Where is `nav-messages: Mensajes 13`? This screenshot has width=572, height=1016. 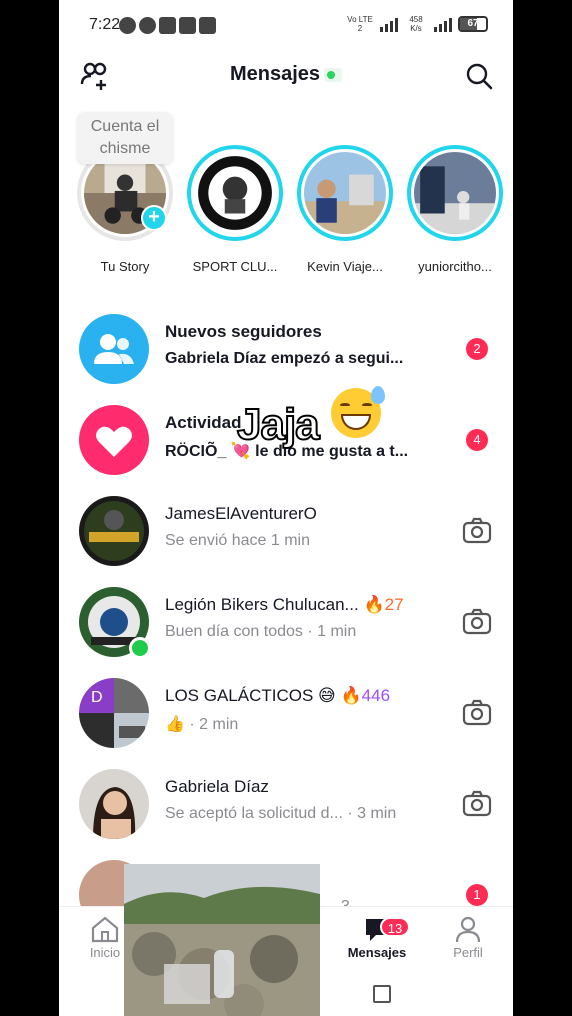
nav-messages: Mensajes 13 is located at coordinates (377, 937).